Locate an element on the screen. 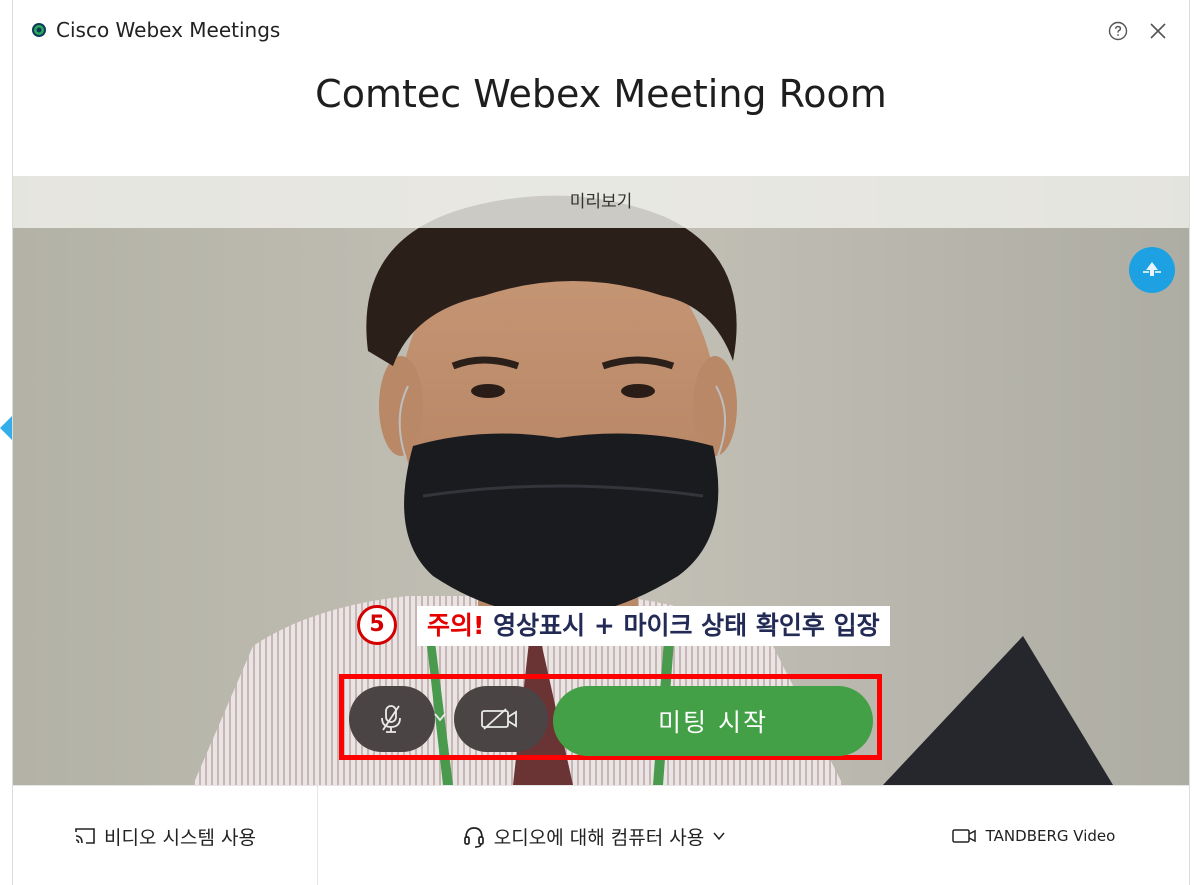  help-icon is located at coordinates (1118, 31).